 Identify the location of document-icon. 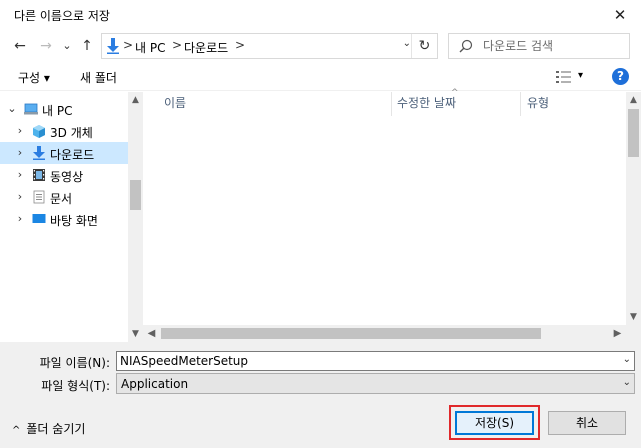
(39, 197).